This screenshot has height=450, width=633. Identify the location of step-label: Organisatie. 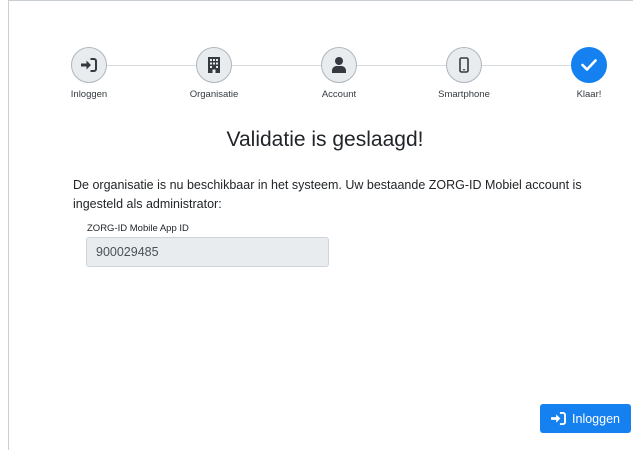
(214, 94).